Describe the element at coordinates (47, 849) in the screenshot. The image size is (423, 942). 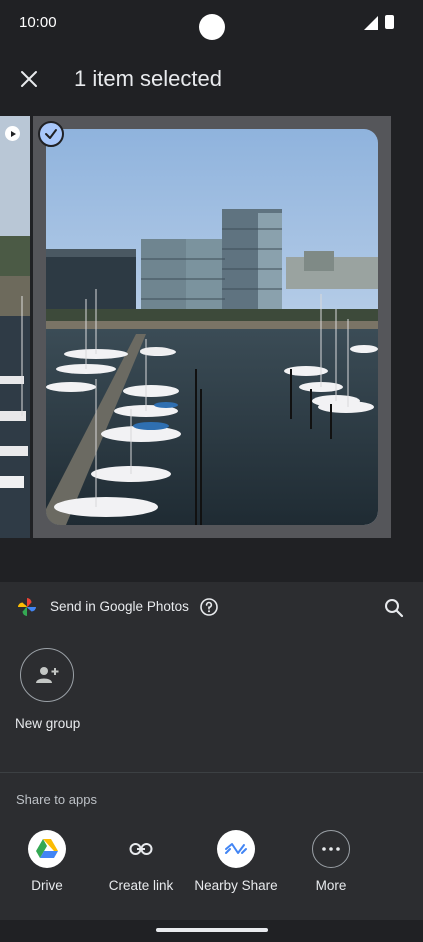
I see `drive-icon` at that location.